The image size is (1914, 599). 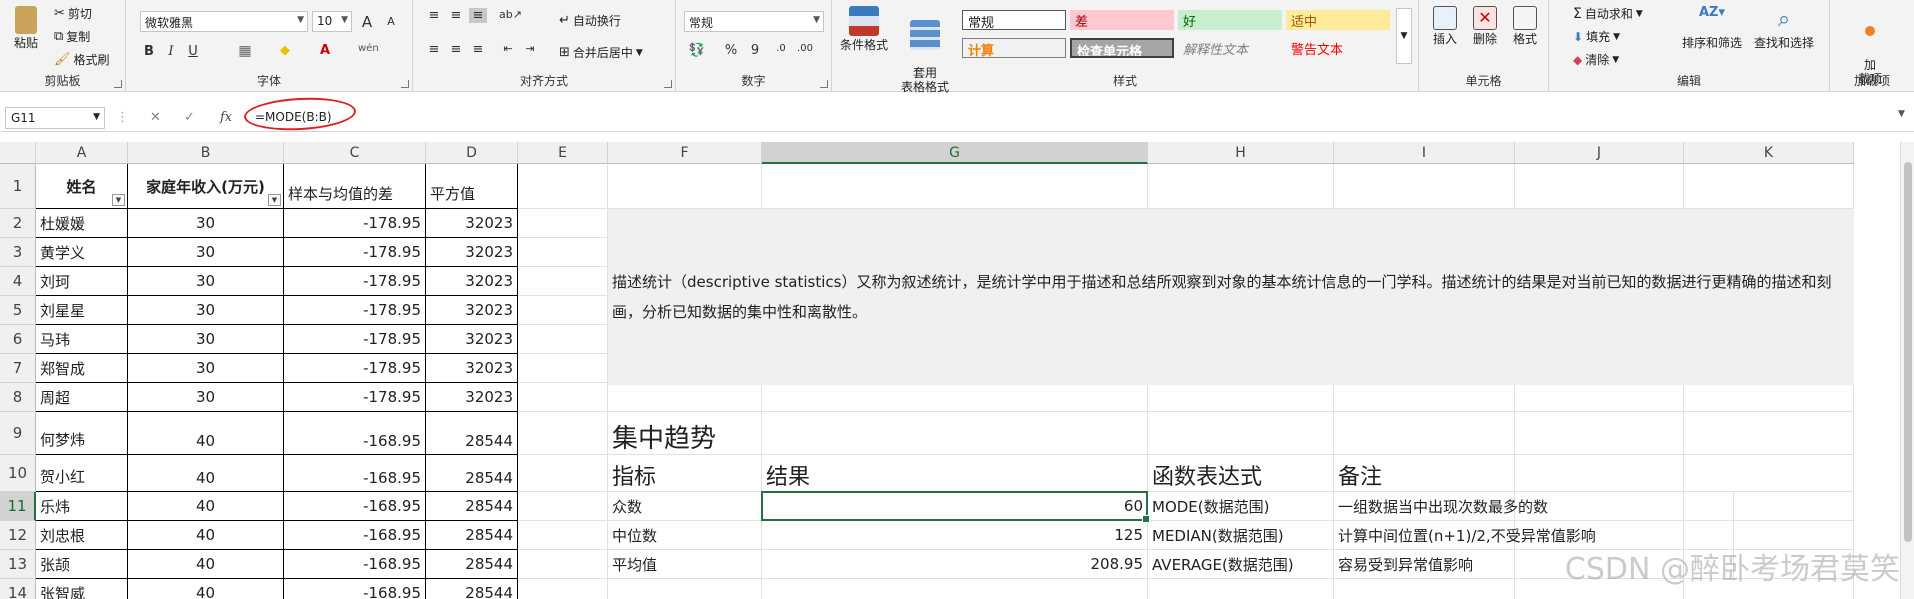 I want to click on cell-f8, so click(x=685, y=397).